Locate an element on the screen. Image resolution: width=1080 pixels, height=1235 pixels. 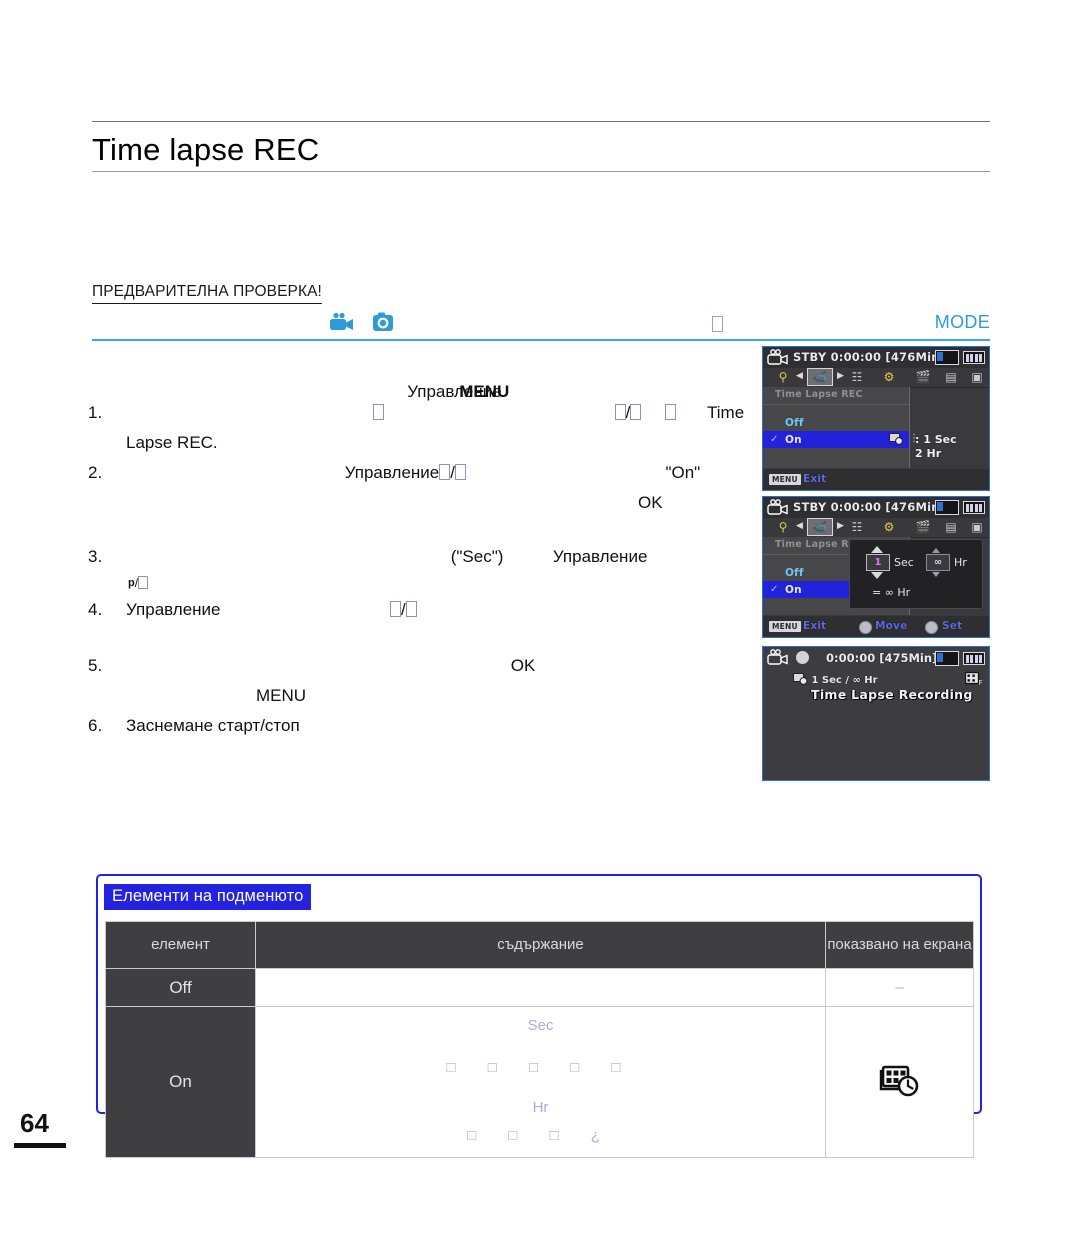
row-on-line4: □ □ □ ¿ is located at coordinates (540, 1135).